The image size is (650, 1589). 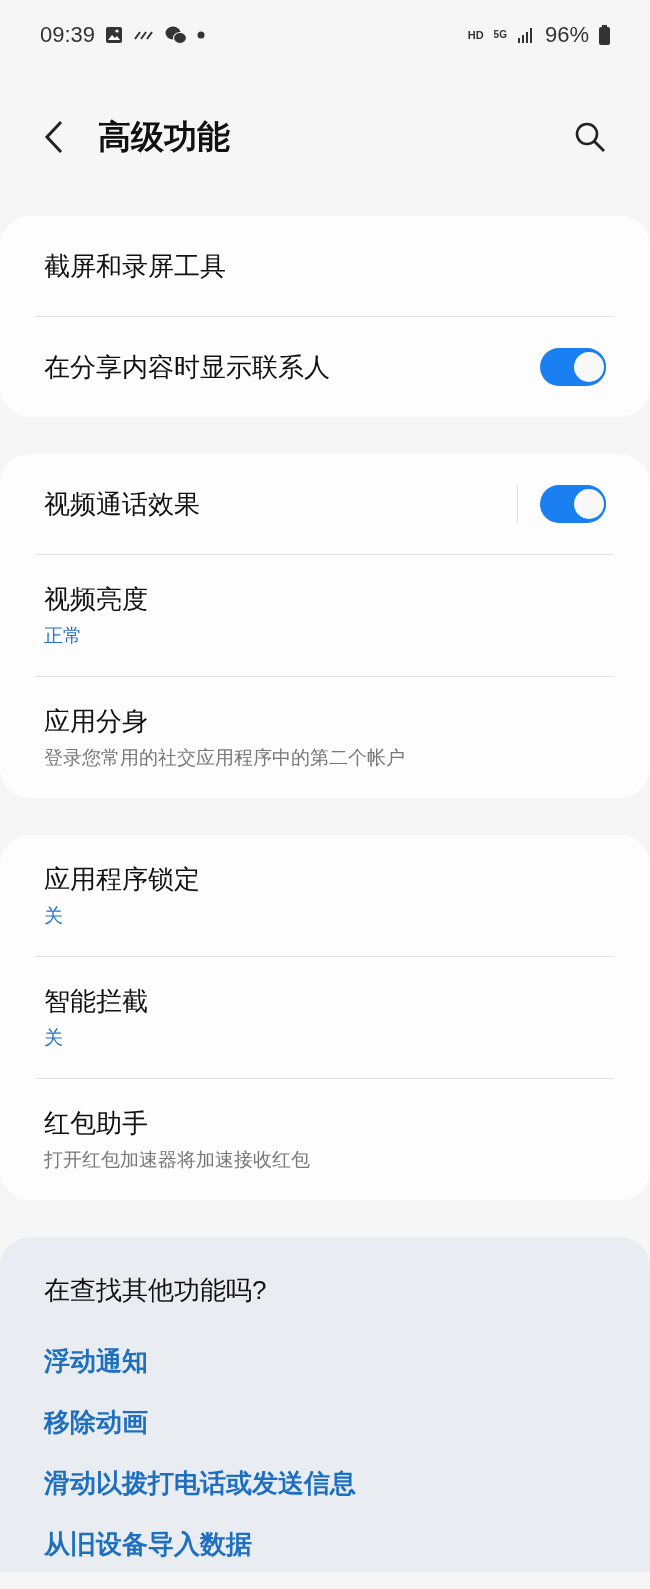 I want to click on slashes-icon, so click(x=144, y=35).